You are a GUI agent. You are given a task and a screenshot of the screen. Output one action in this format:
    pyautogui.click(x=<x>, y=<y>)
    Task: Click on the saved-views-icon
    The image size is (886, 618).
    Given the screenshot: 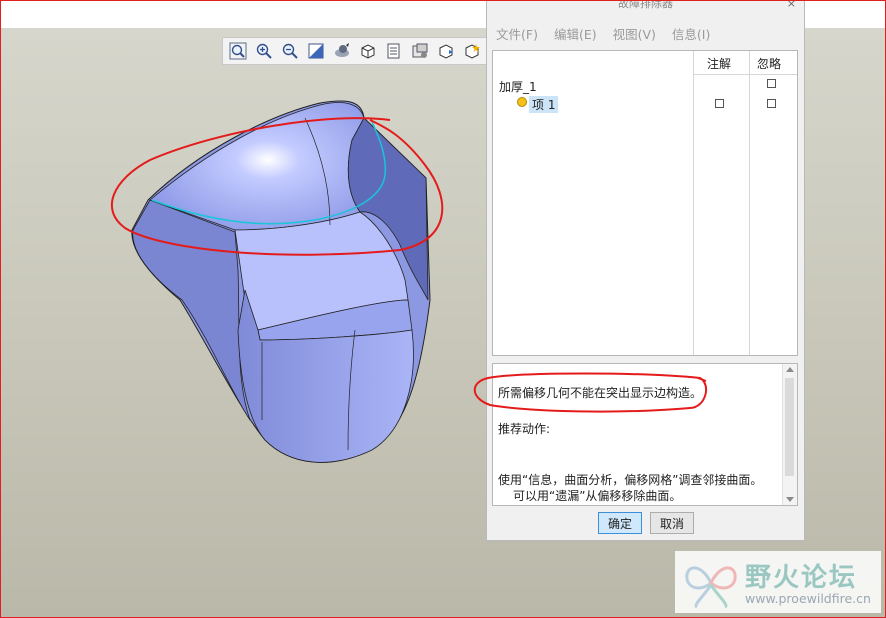 What is the action you would take?
    pyautogui.click(x=393, y=51)
    